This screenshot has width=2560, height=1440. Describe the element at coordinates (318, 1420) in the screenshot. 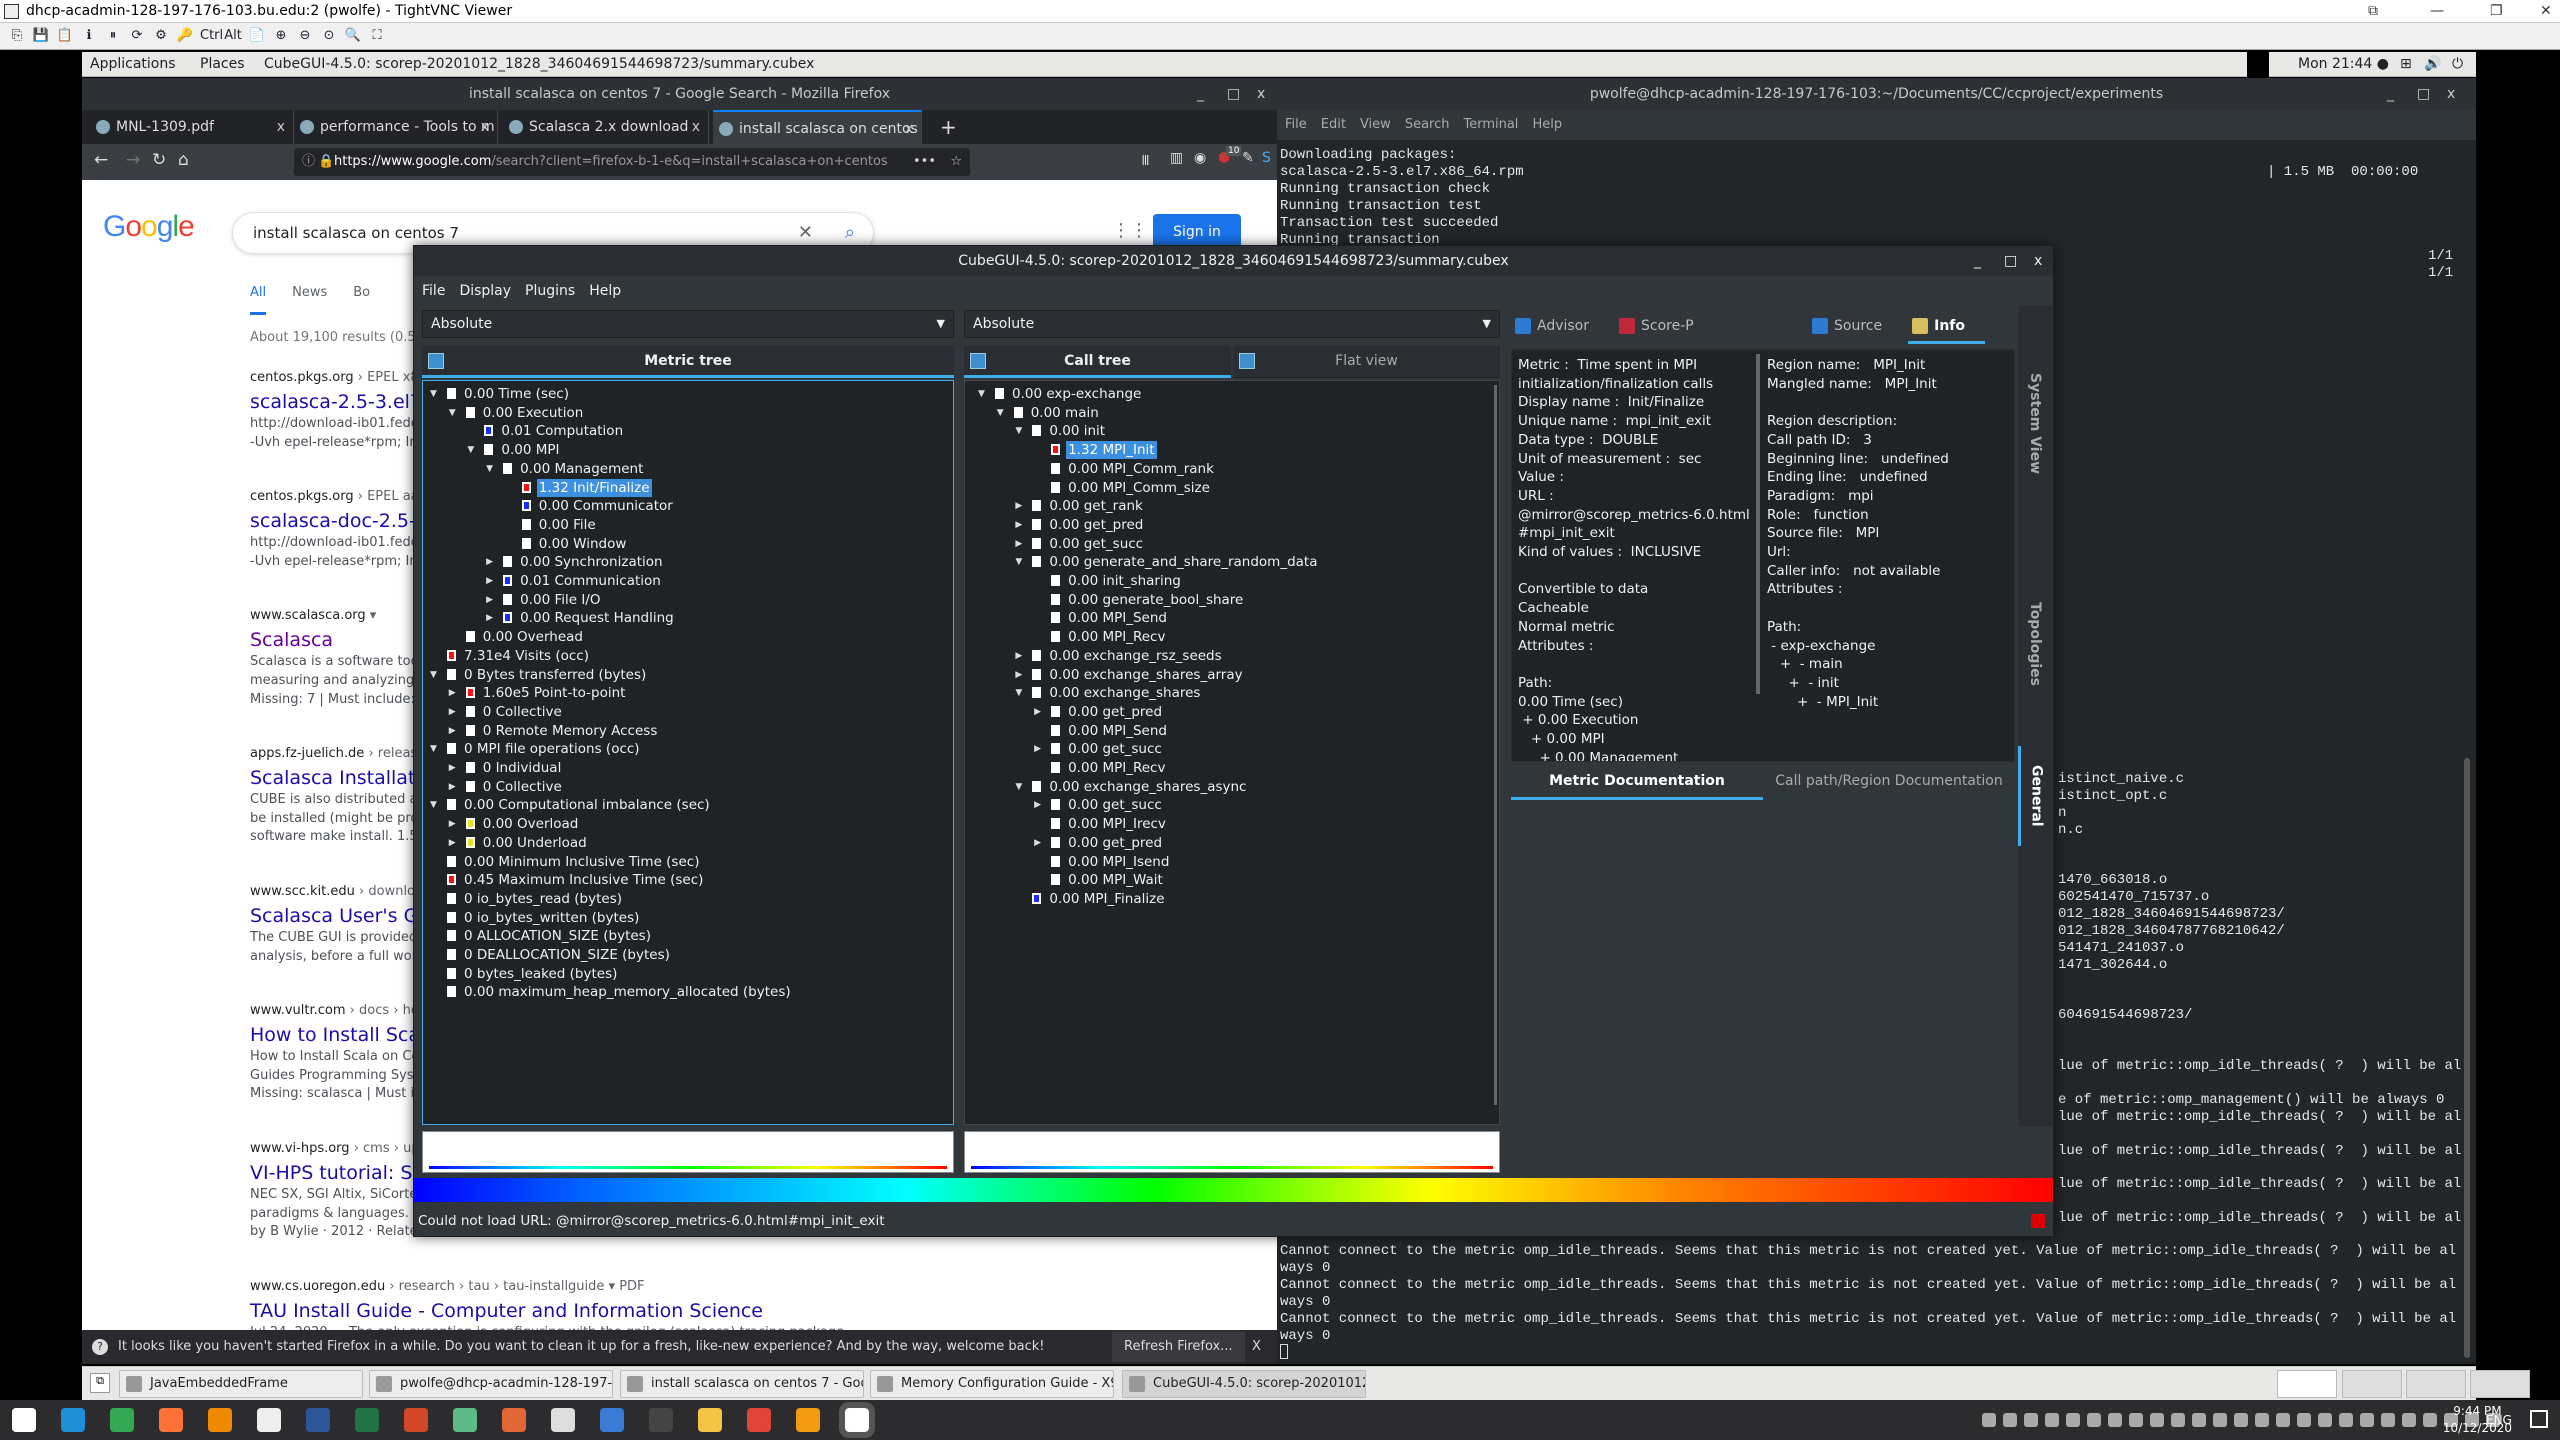

I see `word-icon` at that location.